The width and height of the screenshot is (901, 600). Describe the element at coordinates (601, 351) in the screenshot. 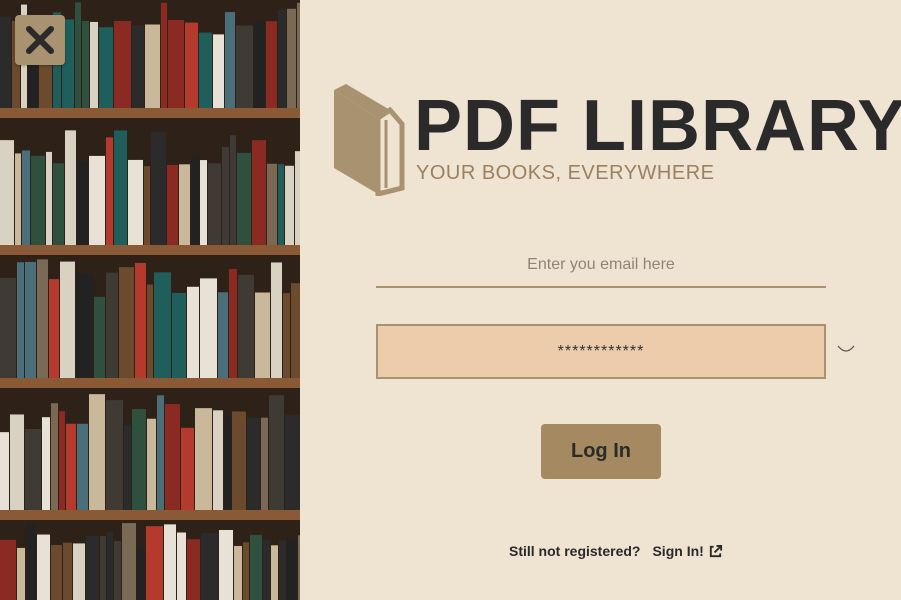

I see `password-field` at that location.